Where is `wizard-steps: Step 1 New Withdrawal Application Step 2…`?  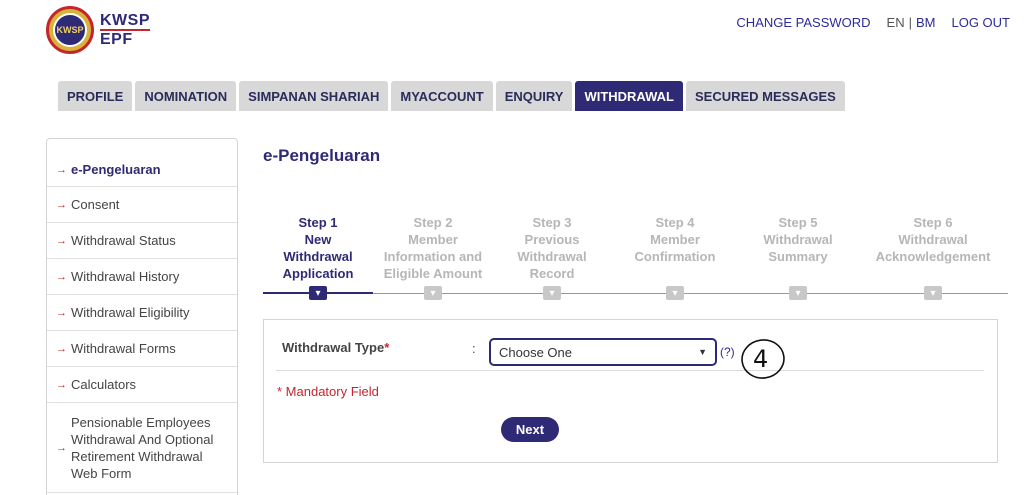 wizard-steps: Step 1 New Withdrawal Application Step 2… is located at coordinates (635, 259).